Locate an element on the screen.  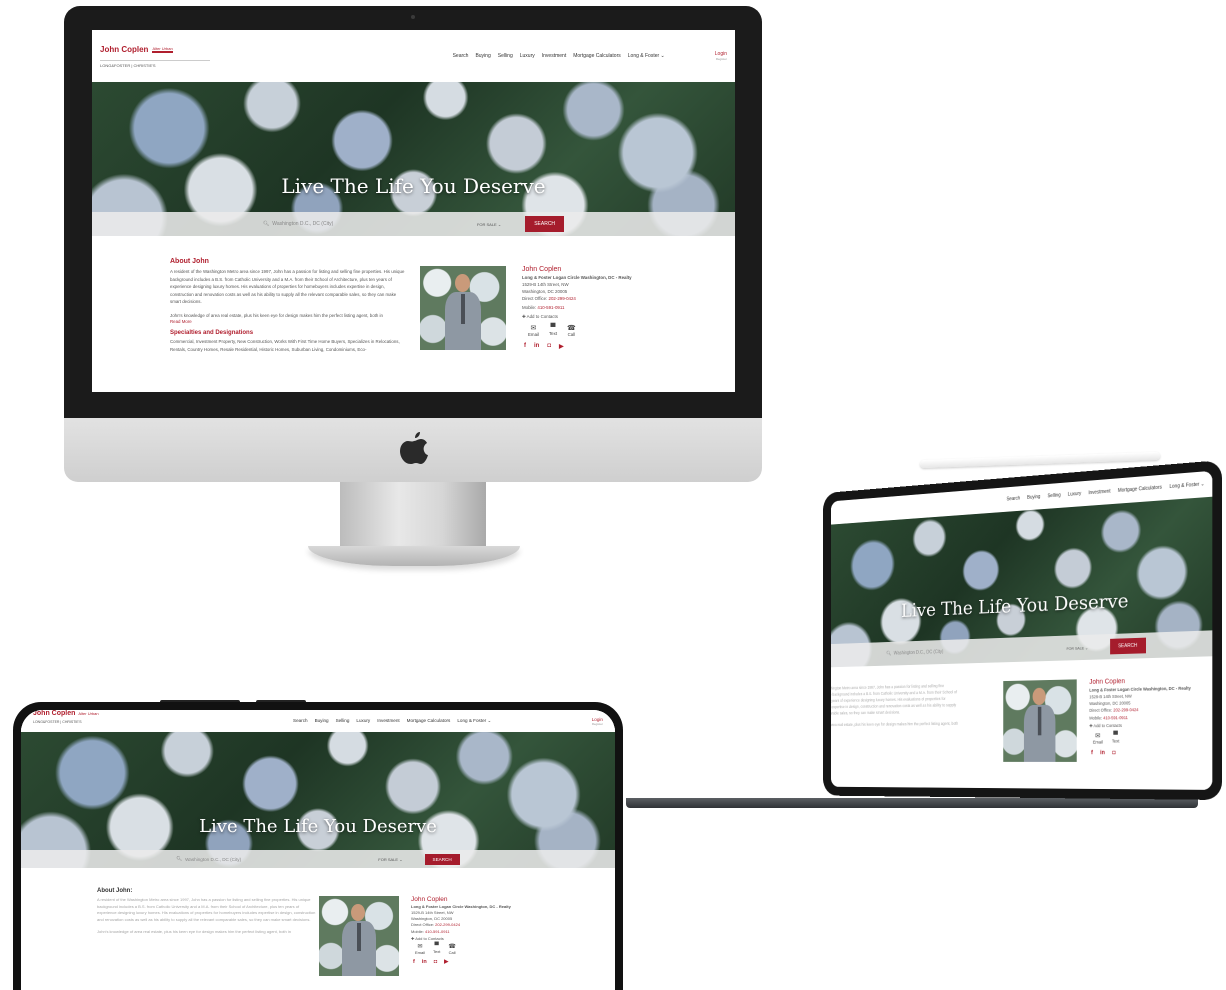
phone-add-to-contacts: ✚ Add to Contacts is located at coordinates (486, 938).